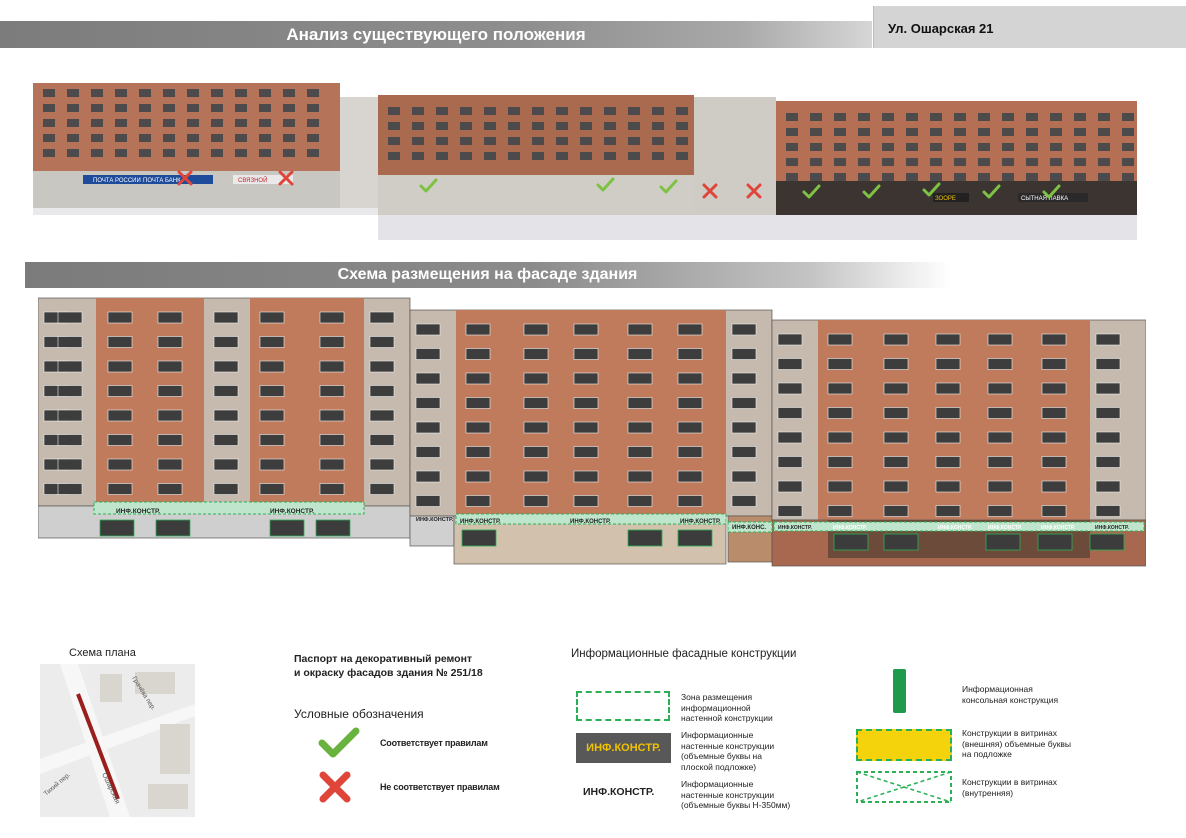 Image resolution: width=1186 pixels, height=838 pixels. I want to click on vitrine-inner-description: Конструкции в витринах (внутренняя), so click(1032, 787).